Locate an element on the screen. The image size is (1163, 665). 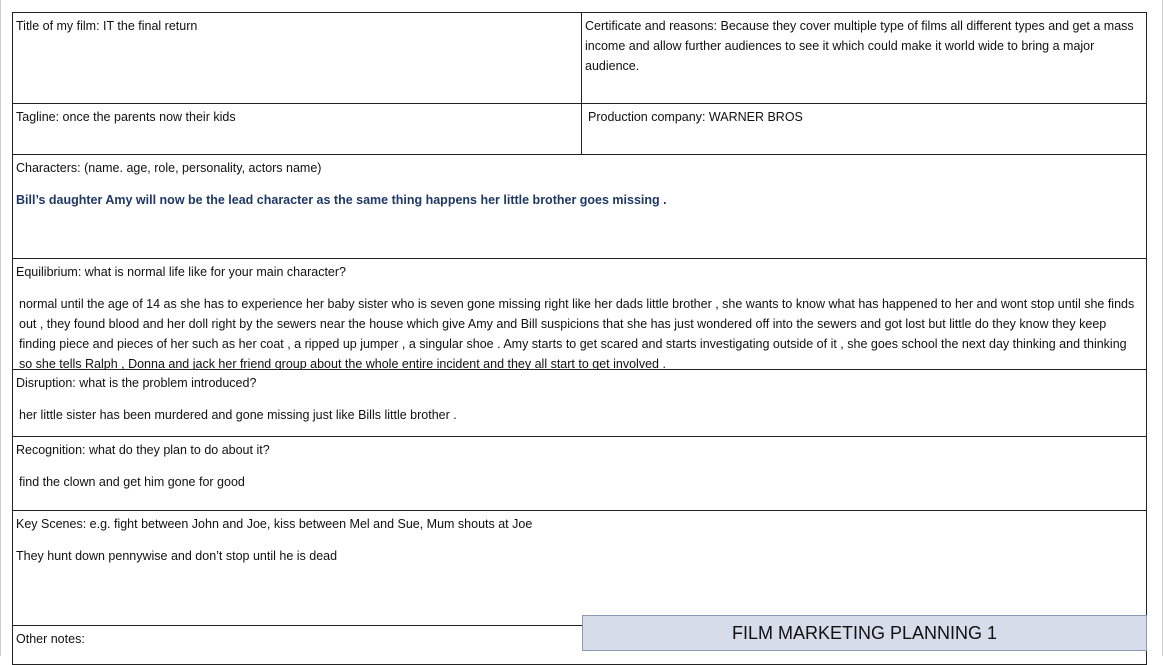
film-marketing-banner: FILM MARKETING PLANNING 1 is located at coordinates (864, 633).